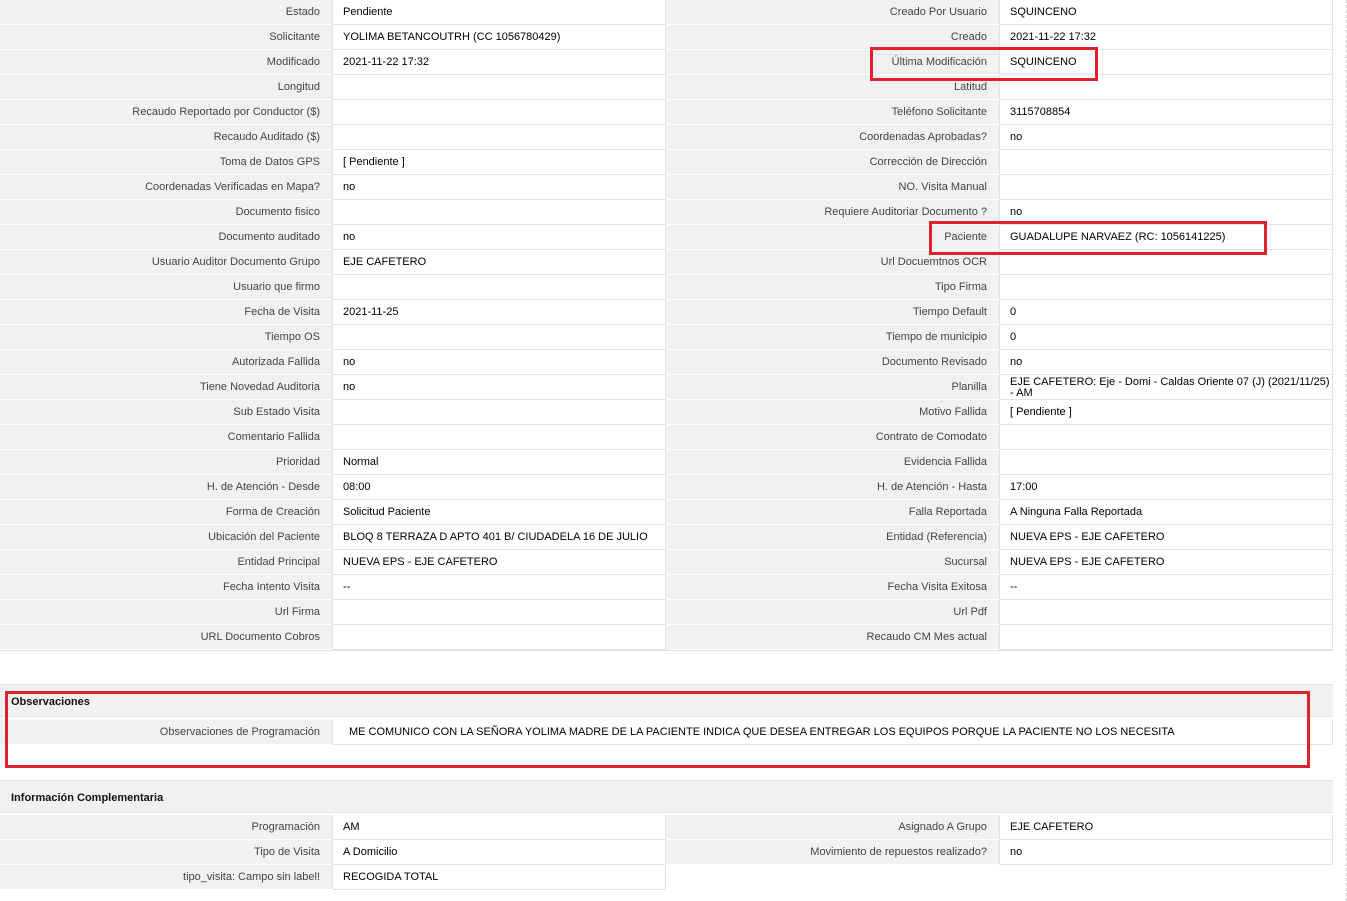 Image resolution: width=1347 pixels, height=901 pixels. I want to click on asignado-a-grupo-label: Asignado A Grupo, so click(832, 827).